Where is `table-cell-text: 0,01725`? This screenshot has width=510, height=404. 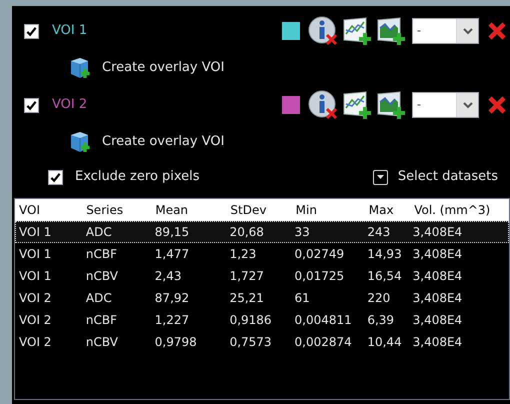 table-cell-text: 0,01725 is located at coordinates (320, 276).